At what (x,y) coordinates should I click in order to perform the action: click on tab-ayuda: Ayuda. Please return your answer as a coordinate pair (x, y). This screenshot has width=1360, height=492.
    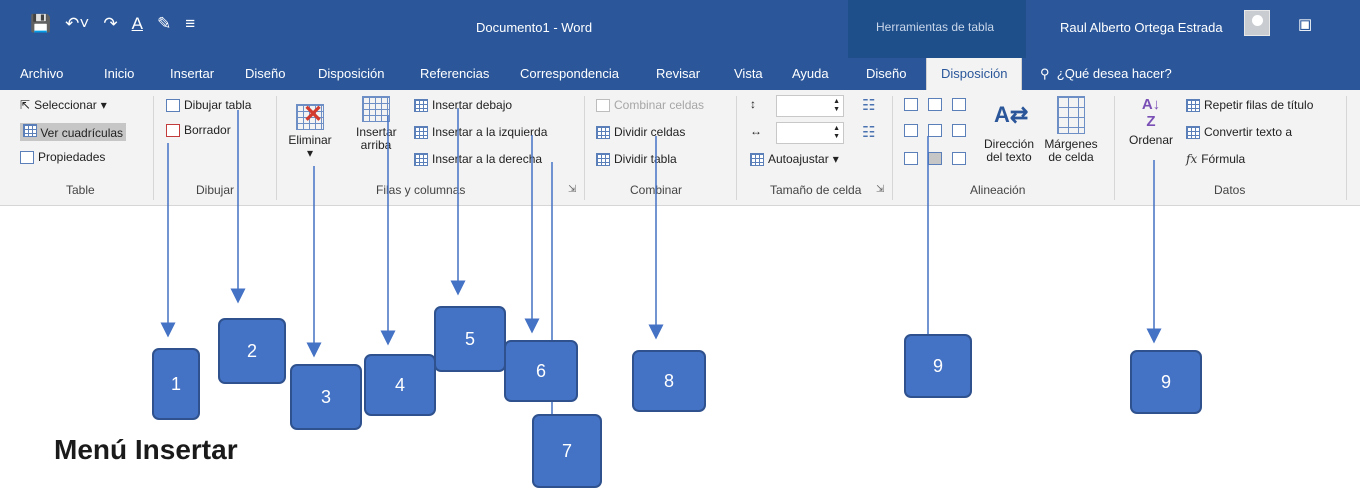
    Looking at the image, I should click on (810, 73).